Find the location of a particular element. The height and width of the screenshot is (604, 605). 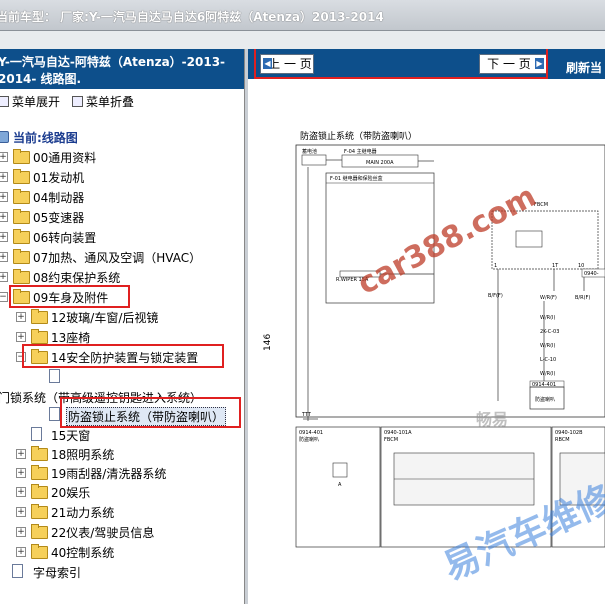

current-model-title: 当前车型： 厂家:Y-一汽马自达马自达6阿特兹（Atenza）2013-2014 is located at coordinates (192, 17).